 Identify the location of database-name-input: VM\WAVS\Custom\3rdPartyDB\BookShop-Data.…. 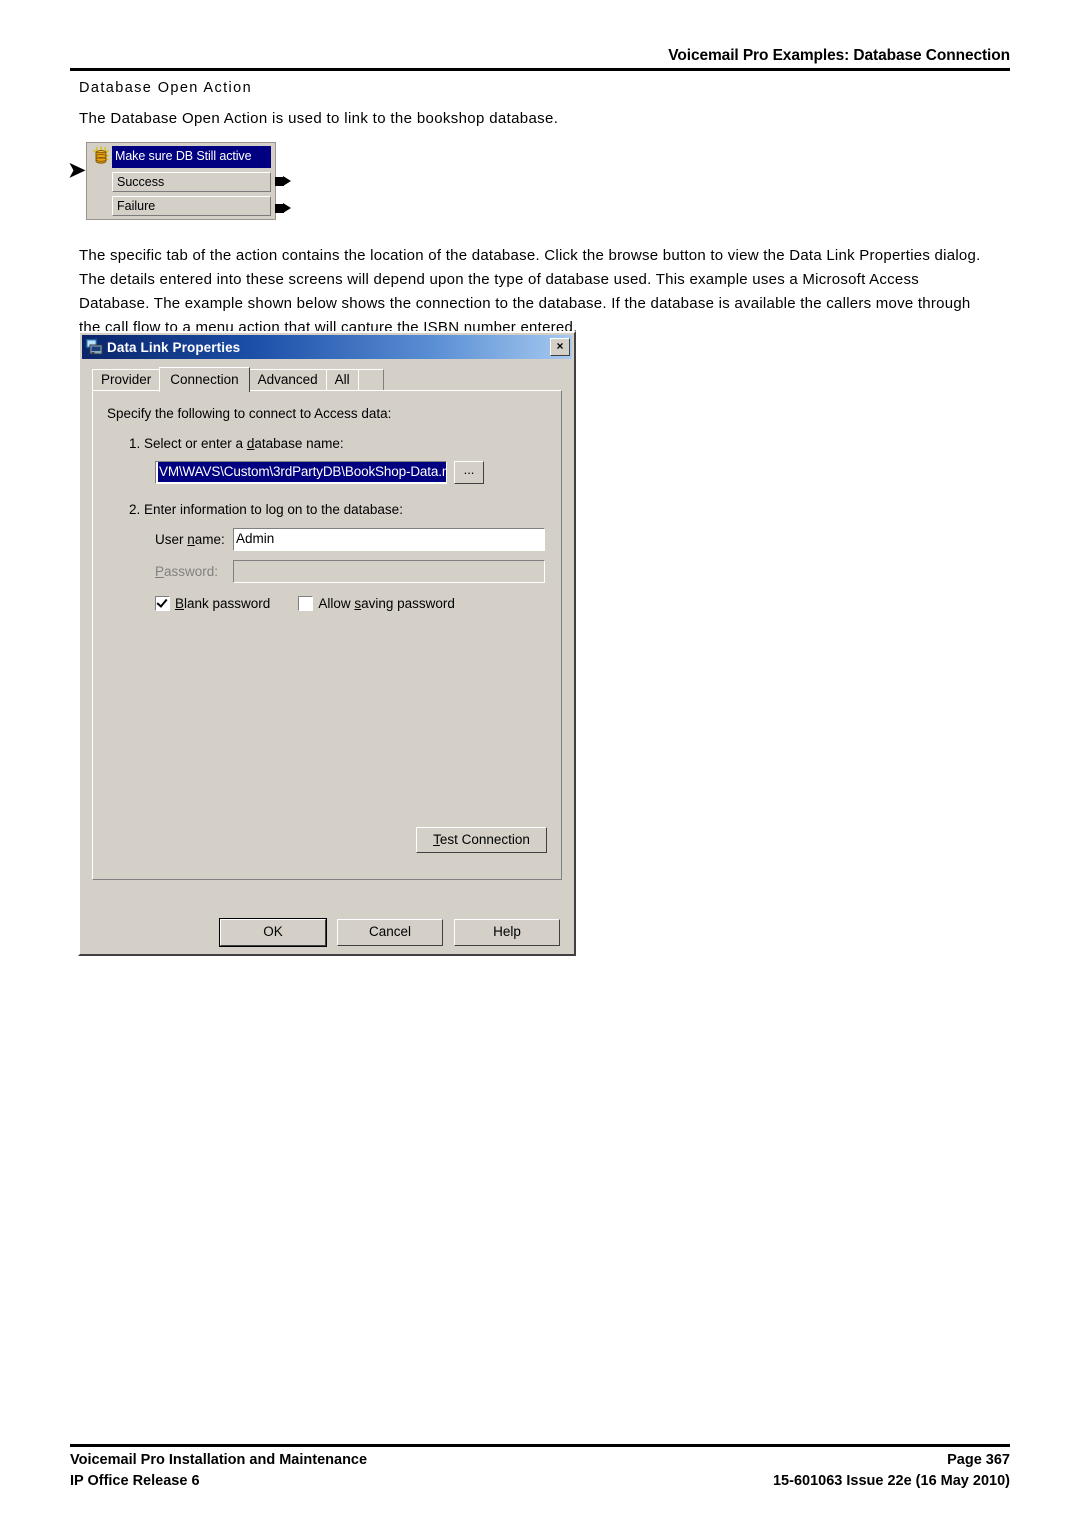
(301, 472).